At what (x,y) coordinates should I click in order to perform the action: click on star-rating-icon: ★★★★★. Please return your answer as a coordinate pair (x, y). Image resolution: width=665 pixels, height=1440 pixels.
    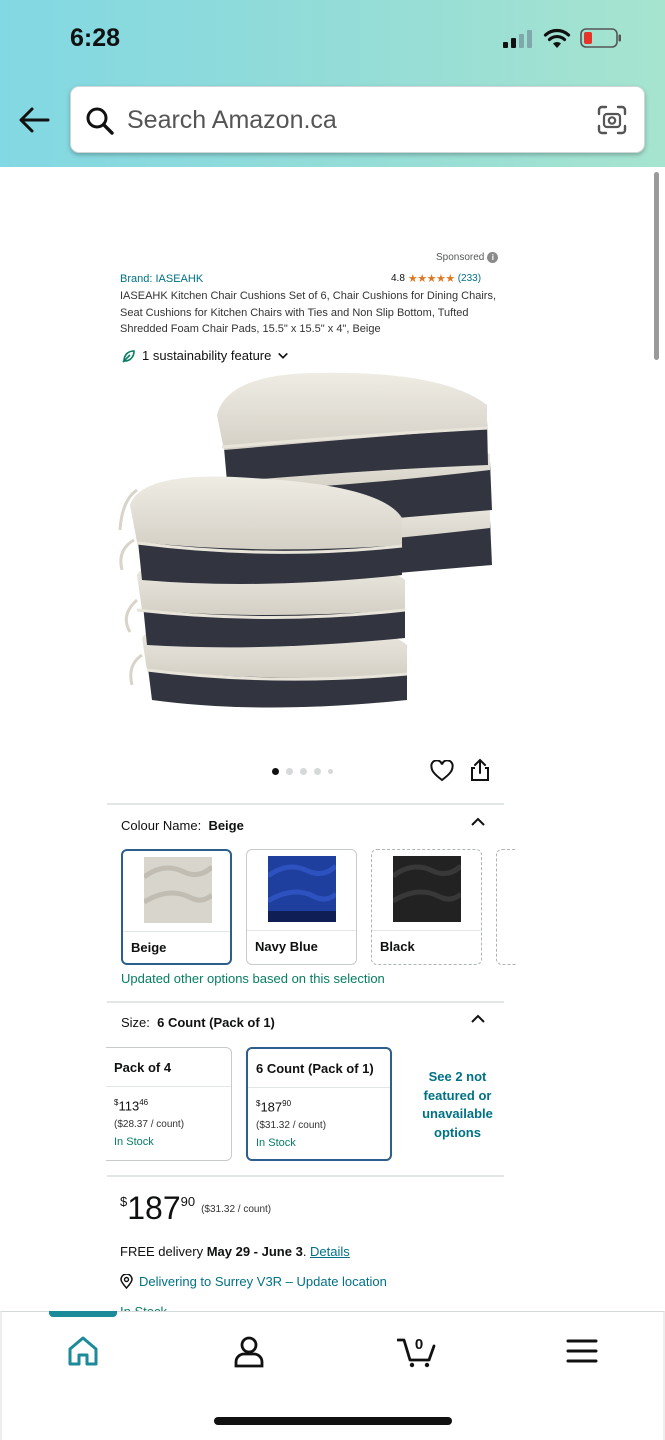
    Looking at the image, I should click on (431, 279).